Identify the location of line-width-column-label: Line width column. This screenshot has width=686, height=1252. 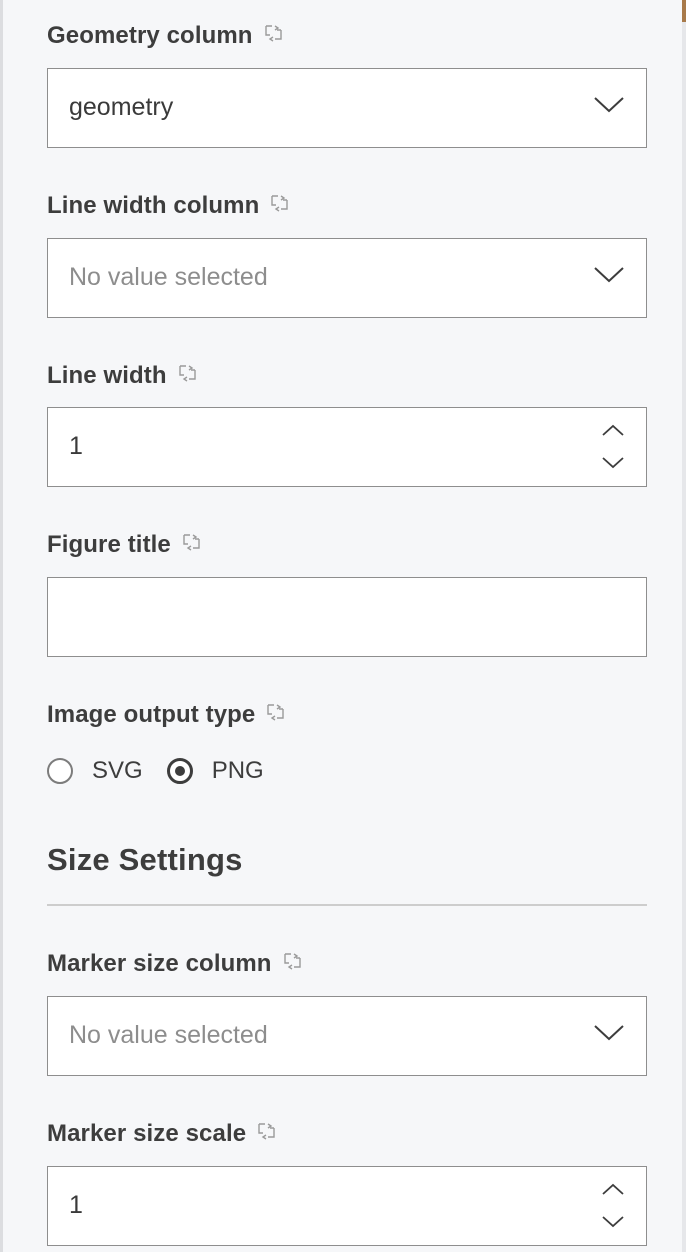
(153, 205).